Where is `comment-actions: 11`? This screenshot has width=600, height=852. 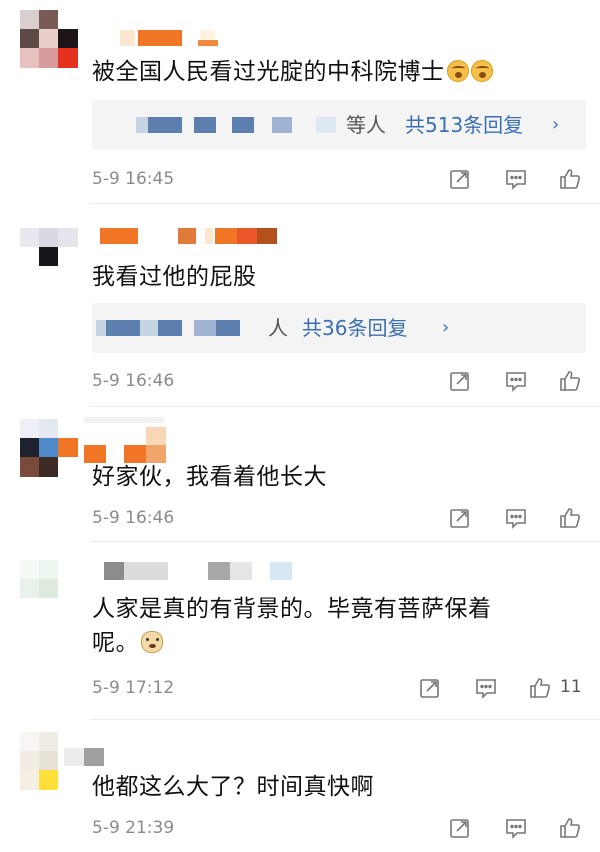
comment-actions: 11 is located at coordinates (497, 688).